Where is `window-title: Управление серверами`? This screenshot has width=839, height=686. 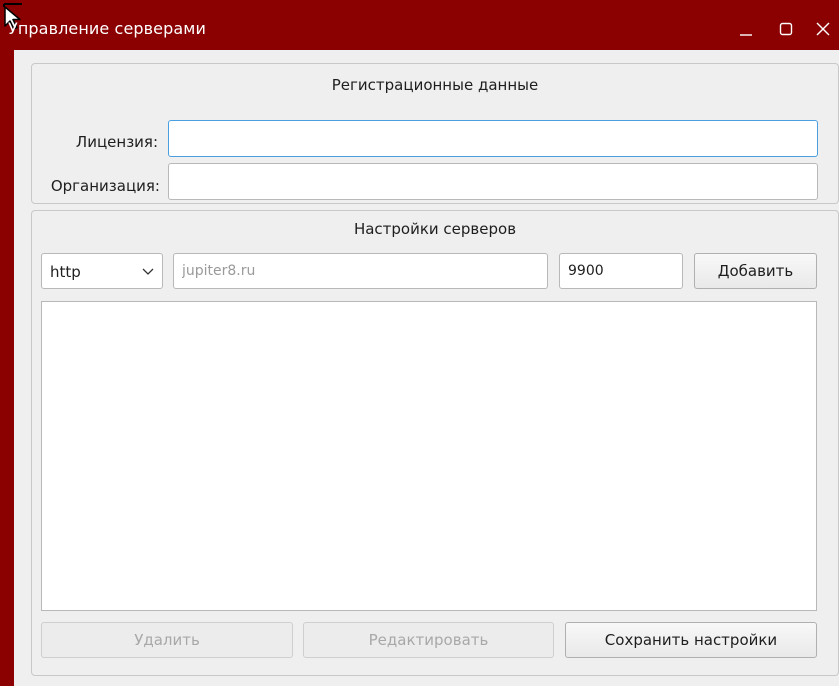
window-title: Управление серверами is located at coordinates (107, 28).